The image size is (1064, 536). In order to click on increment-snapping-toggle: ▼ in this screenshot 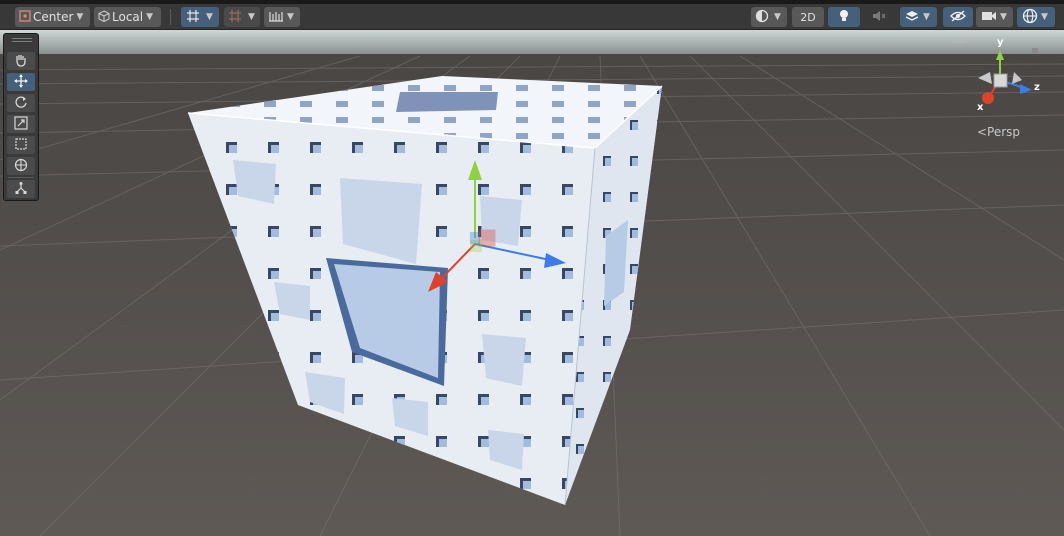, I will do `click(242, 17)`.